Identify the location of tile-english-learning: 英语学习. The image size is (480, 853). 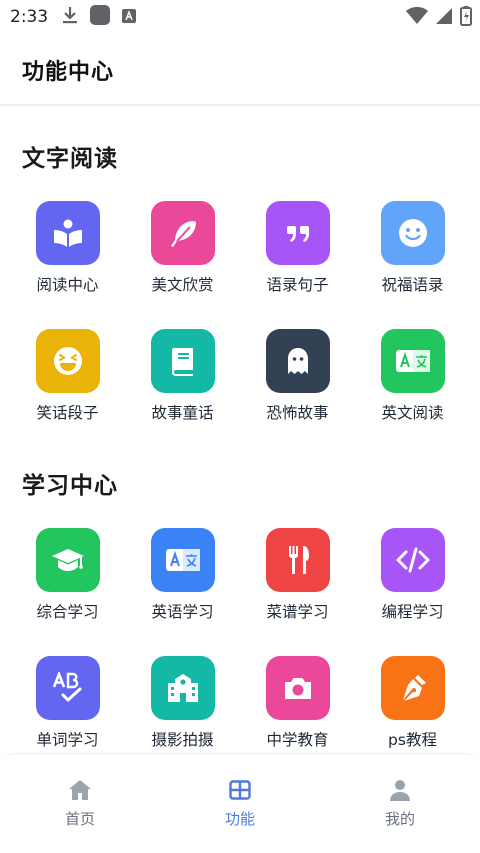
(182, 592).